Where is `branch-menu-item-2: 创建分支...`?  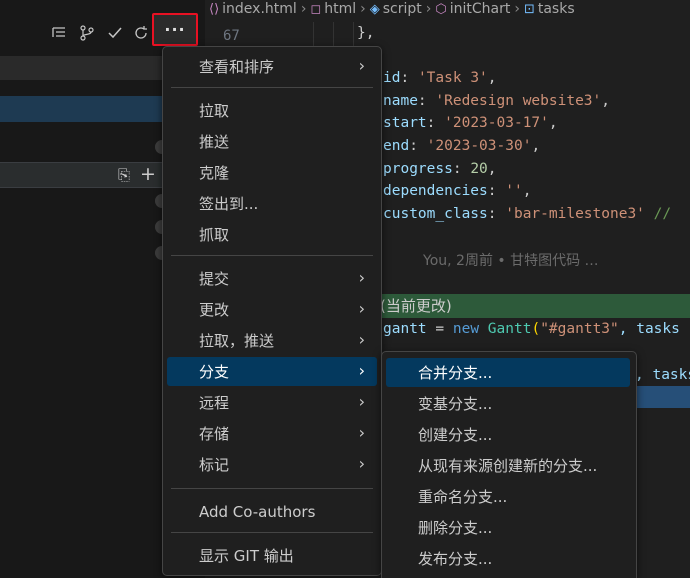 branch-menu-item-2: 创建分支... is located at coordinates (508, 434).